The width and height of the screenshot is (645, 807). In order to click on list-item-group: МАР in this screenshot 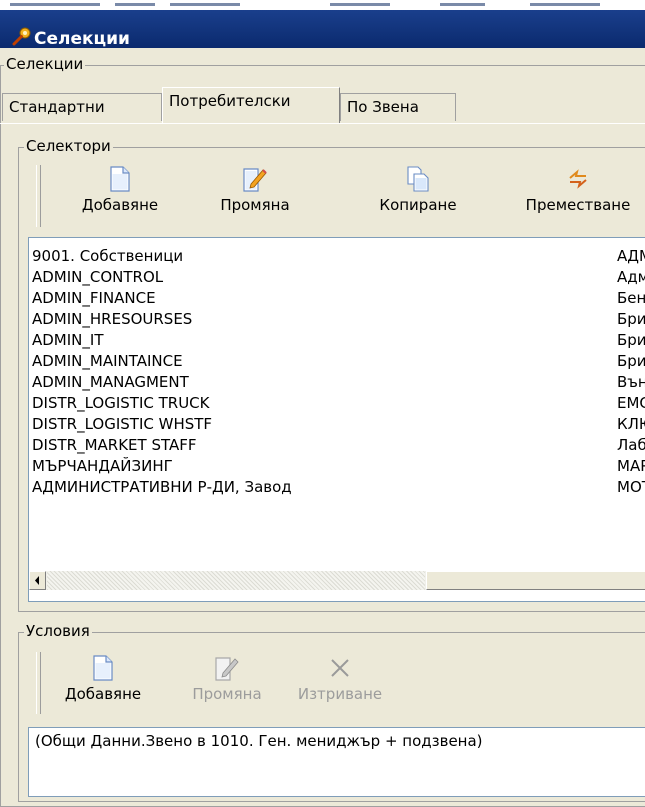, I will do `click(631, 466)`.